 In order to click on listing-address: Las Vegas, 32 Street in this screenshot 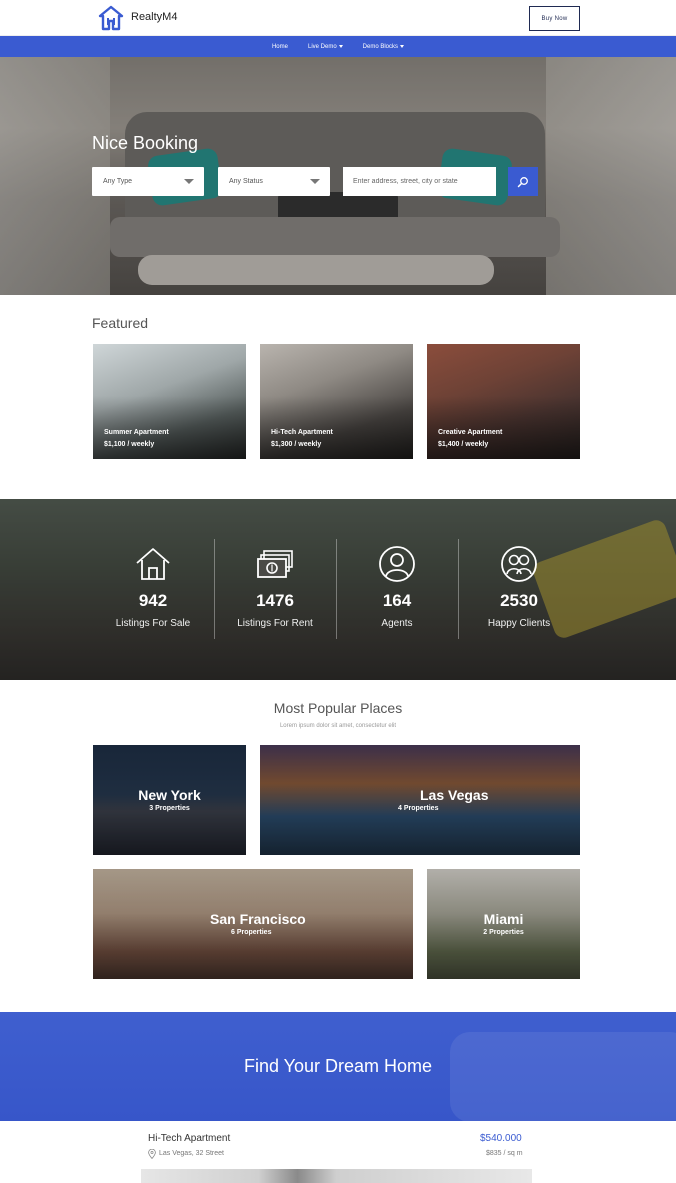, I will do `click(191, 1153)`.